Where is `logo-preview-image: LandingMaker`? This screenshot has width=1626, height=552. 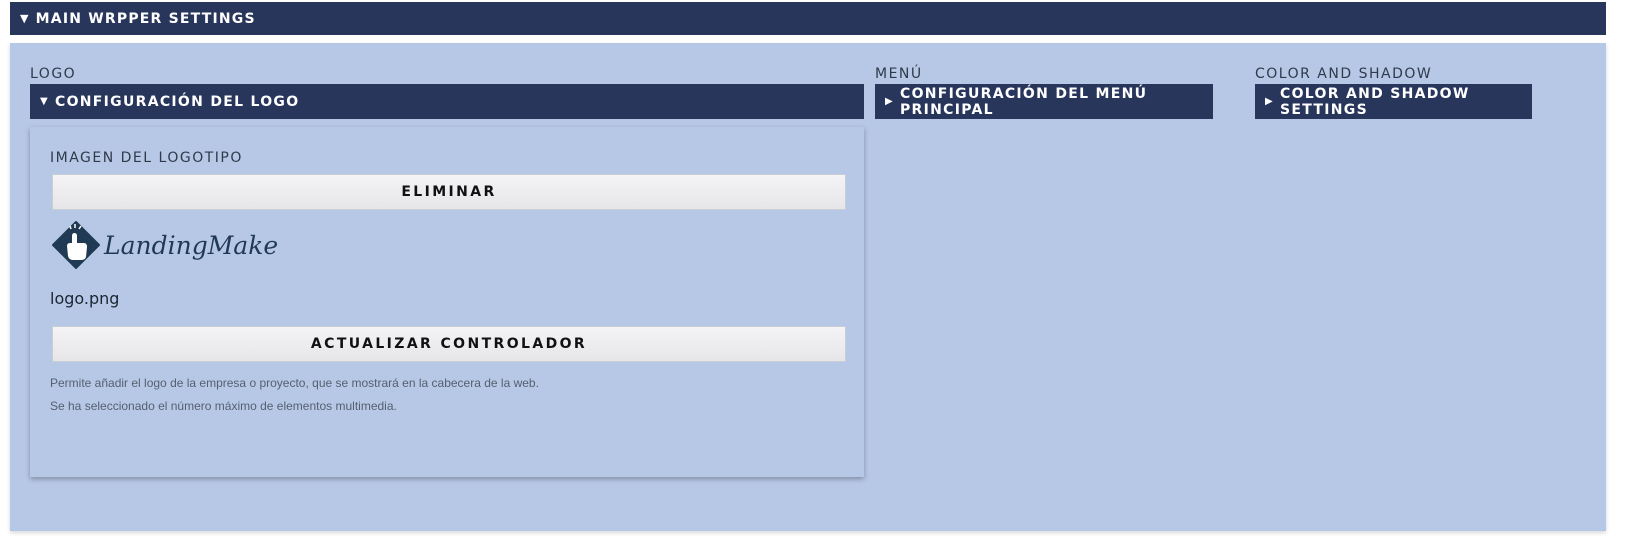 logo-preview-image: LandingMaker is located at coordinates (165, 245).